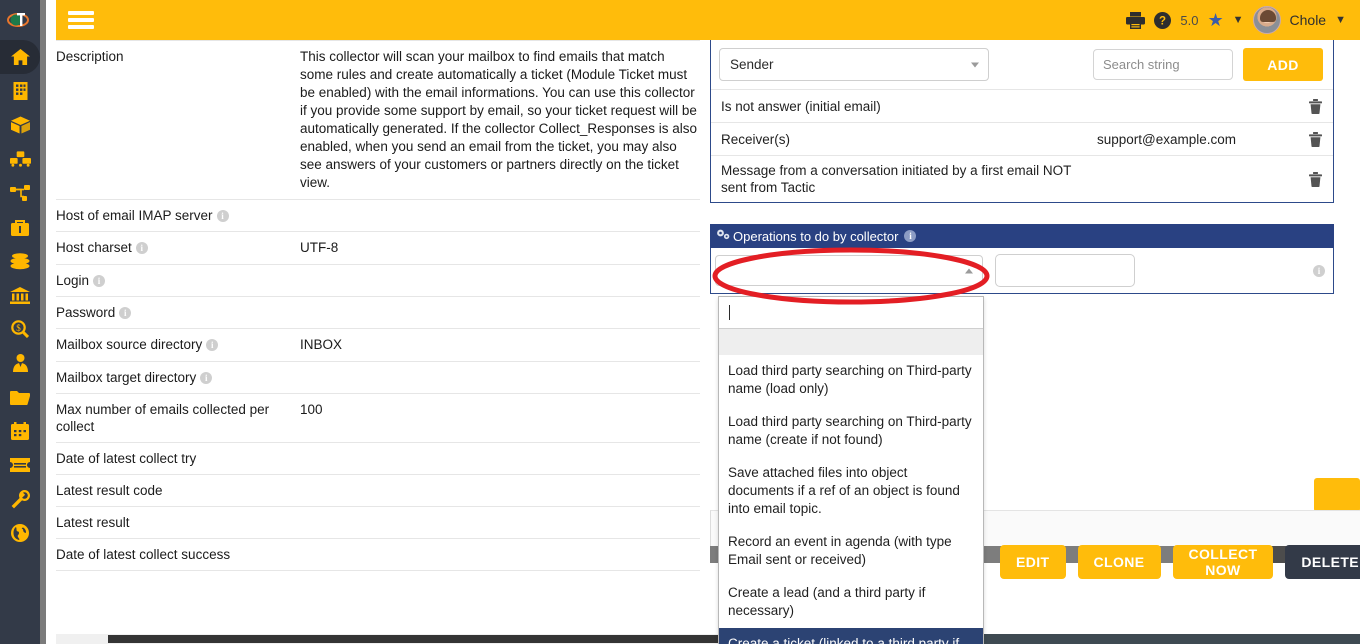  I want to click on form-row-label: Host of email IMAP server i, so click(178, 215).